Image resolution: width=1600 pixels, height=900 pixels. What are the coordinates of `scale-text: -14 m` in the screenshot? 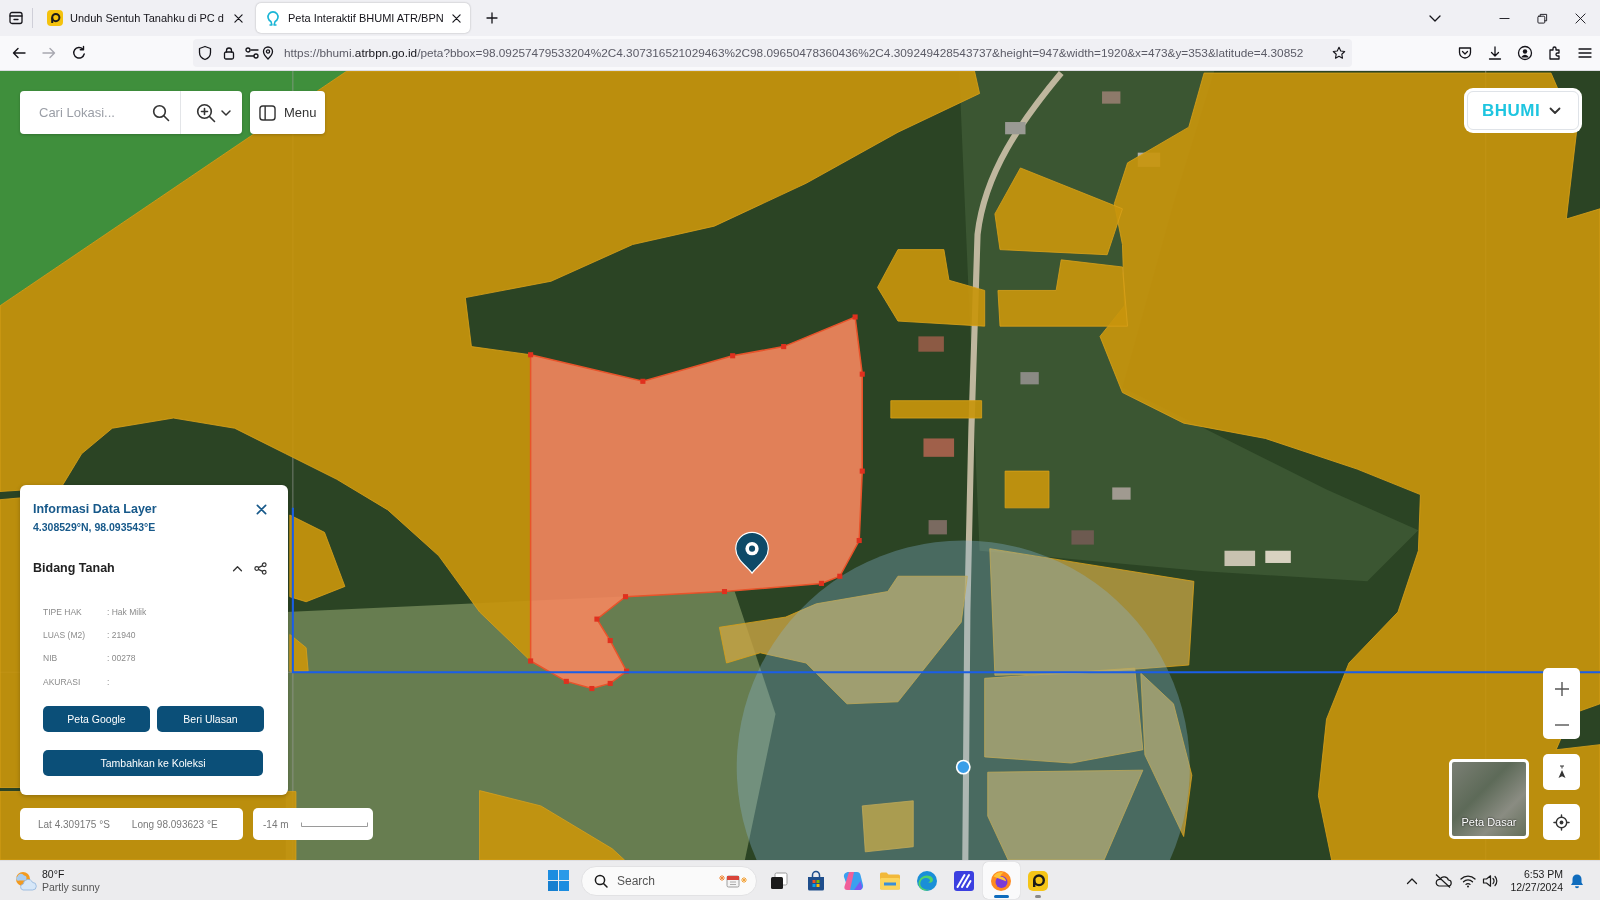 It's located at (276, 824).